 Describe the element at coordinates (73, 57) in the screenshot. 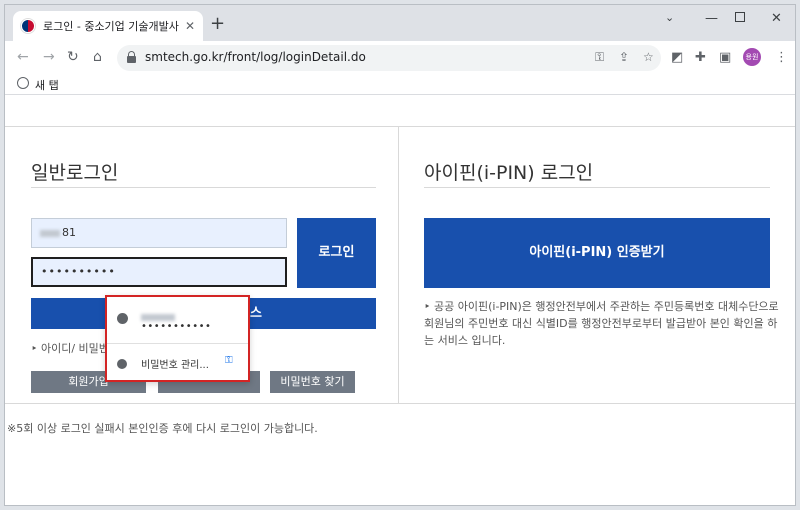

I see `reload-icon: ↻` at that location.